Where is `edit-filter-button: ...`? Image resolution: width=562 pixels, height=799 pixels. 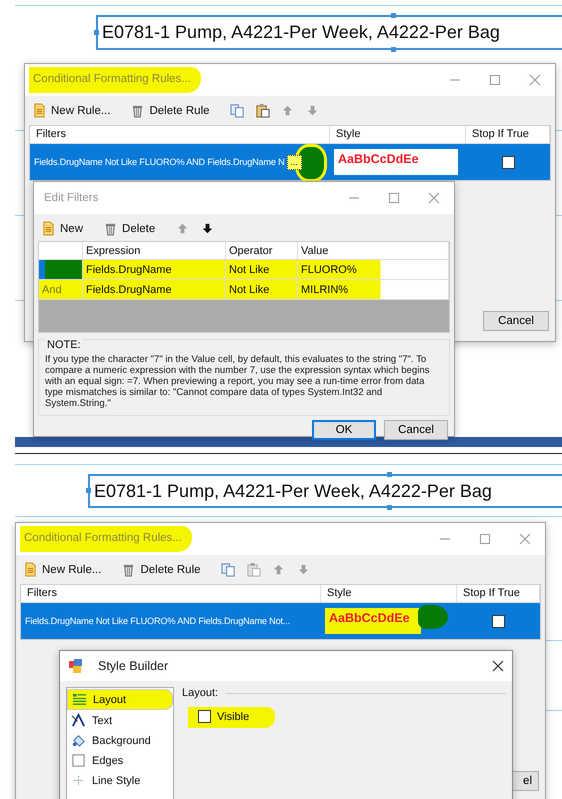
edit-filter-button: ... is located at coordinates (294, 162).